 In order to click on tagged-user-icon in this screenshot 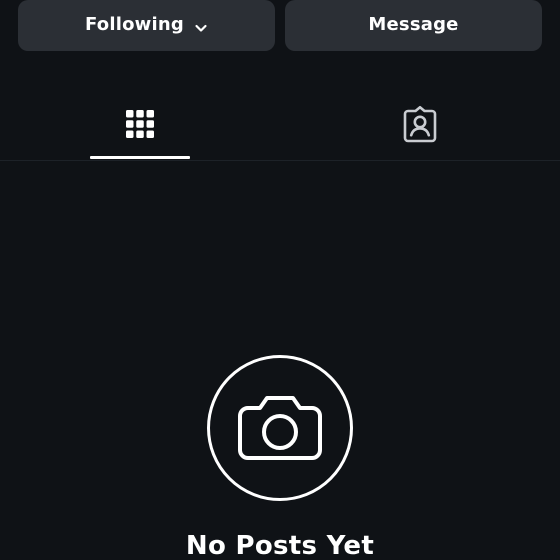, I will do `click(420, 126)`.